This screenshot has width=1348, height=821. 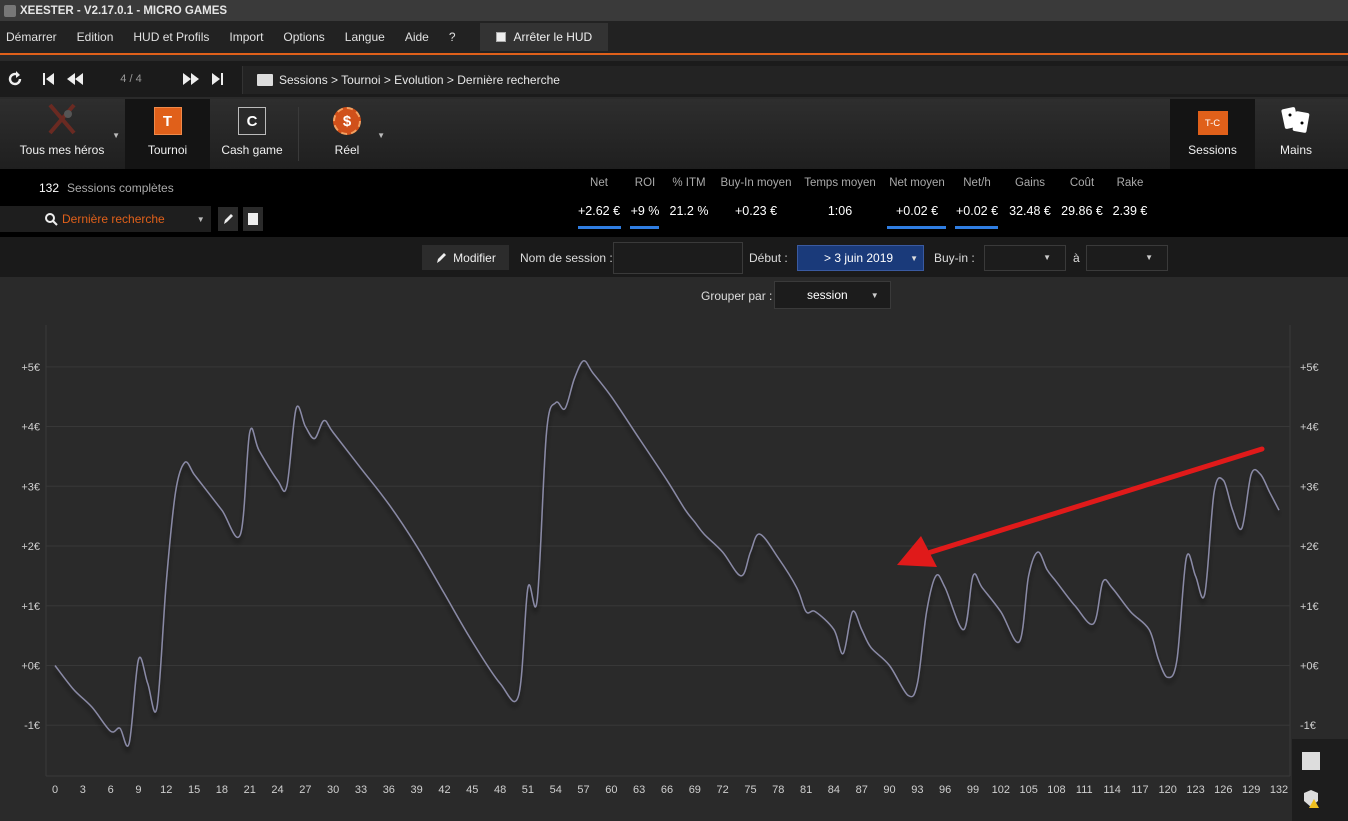 What do you see at coordinates (778, 790) in the screenshot?
I see `x-tick-label: 78` at bounding box center [778, 790].